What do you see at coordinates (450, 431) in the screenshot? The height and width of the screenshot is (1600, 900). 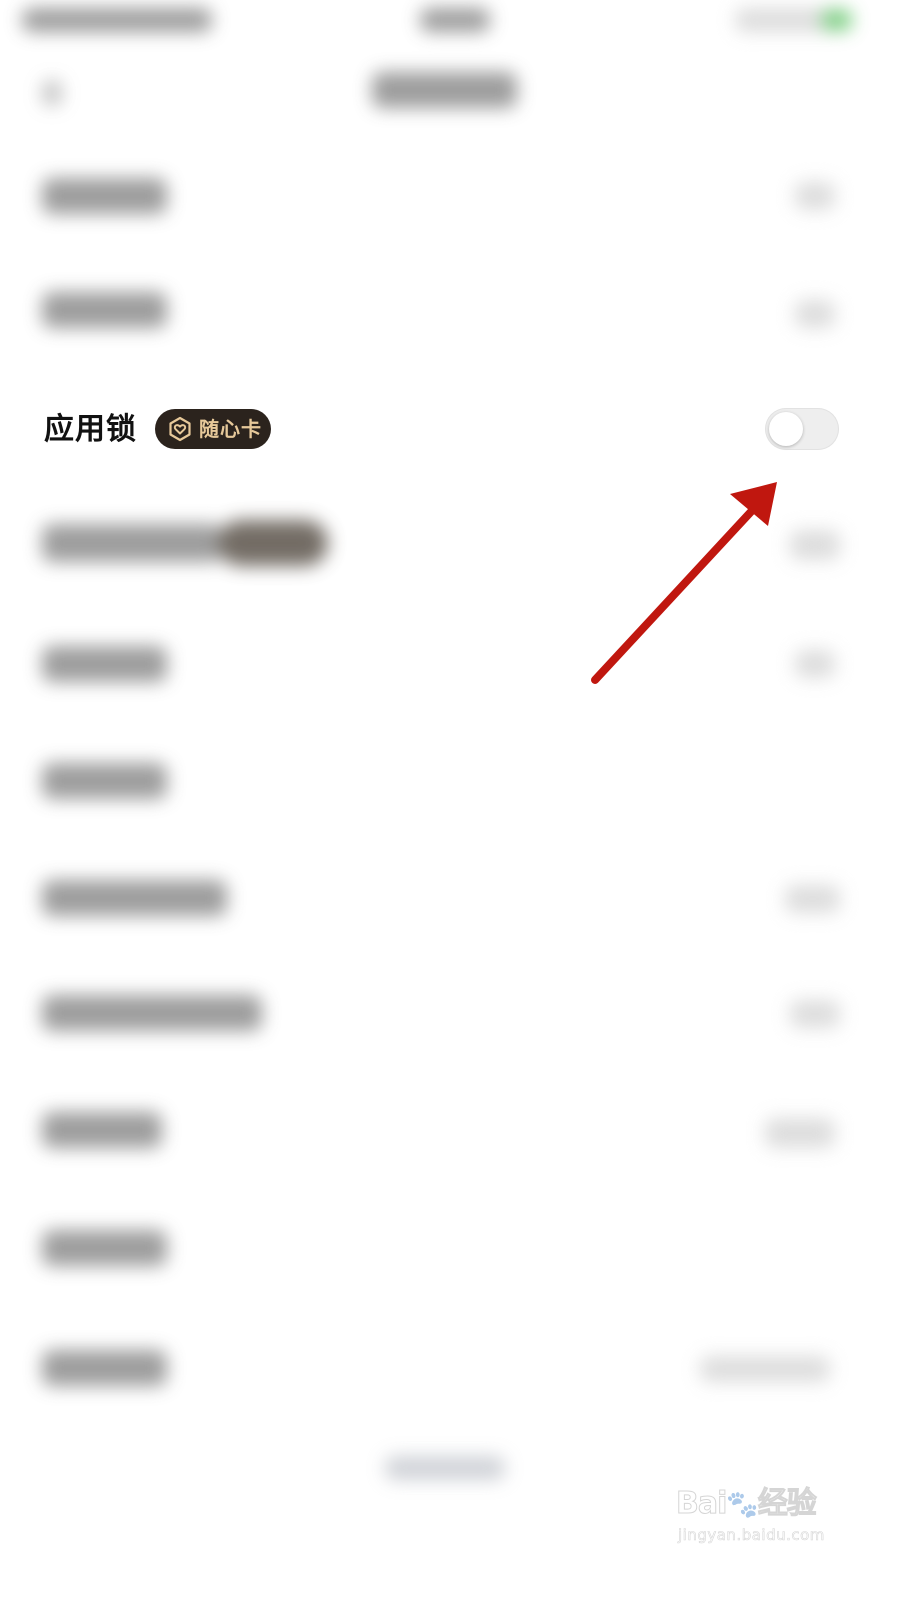 I see `setting-row-app-lock: 应用锁 随心卡` at bounding box center [450, 431].